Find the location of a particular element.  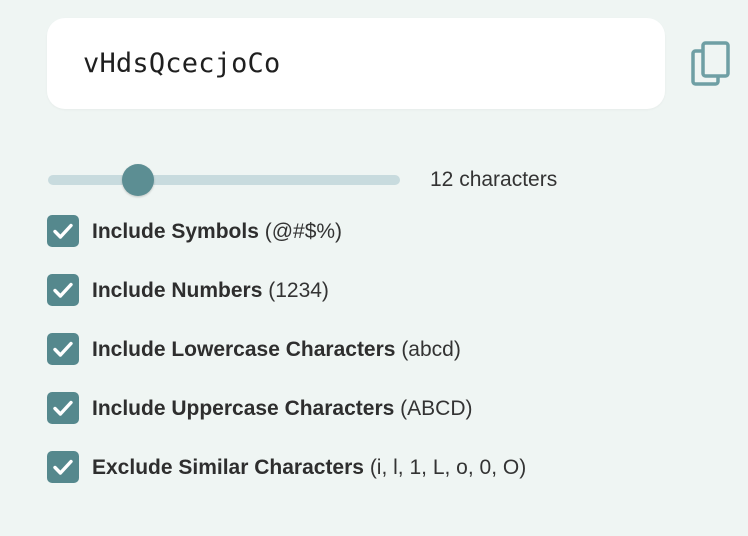

option-include-numbers: Include Numbers (1234) is located at coordinates (387, 290).